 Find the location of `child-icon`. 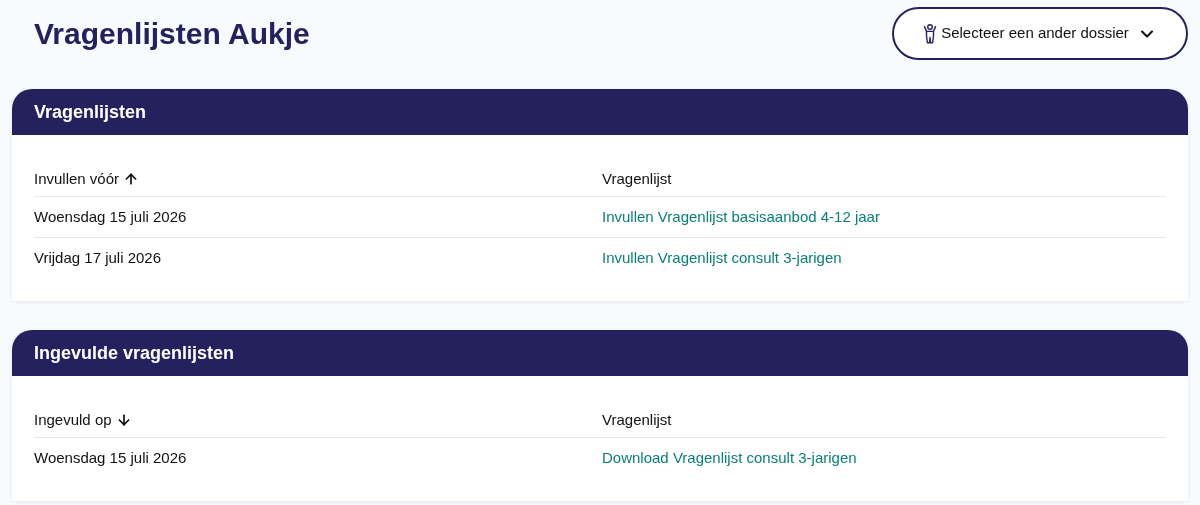

child-icon is located at coordinates (930, 33).